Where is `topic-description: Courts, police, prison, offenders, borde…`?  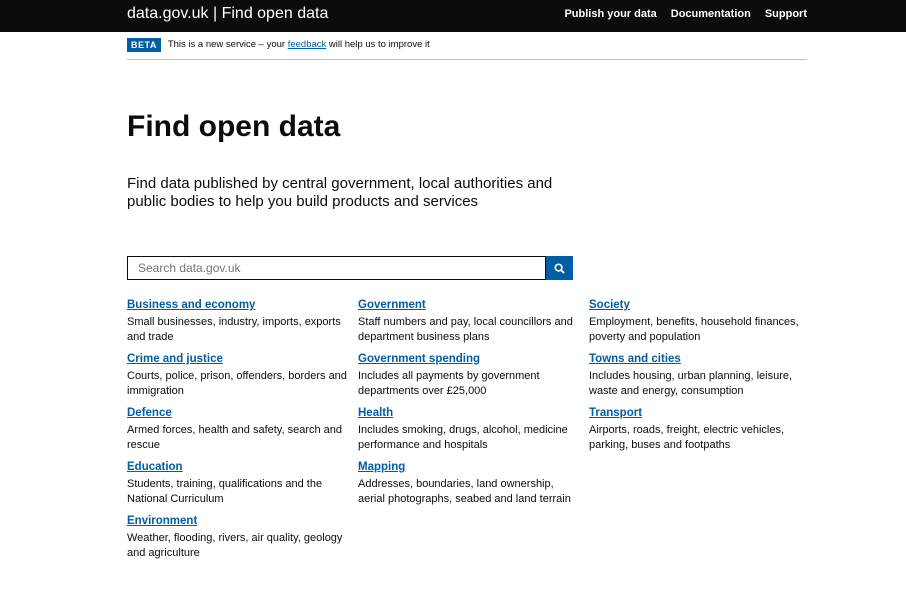 topic-description: Courts, police, prison, offenders, borde… is located at coordinates (237, 383).